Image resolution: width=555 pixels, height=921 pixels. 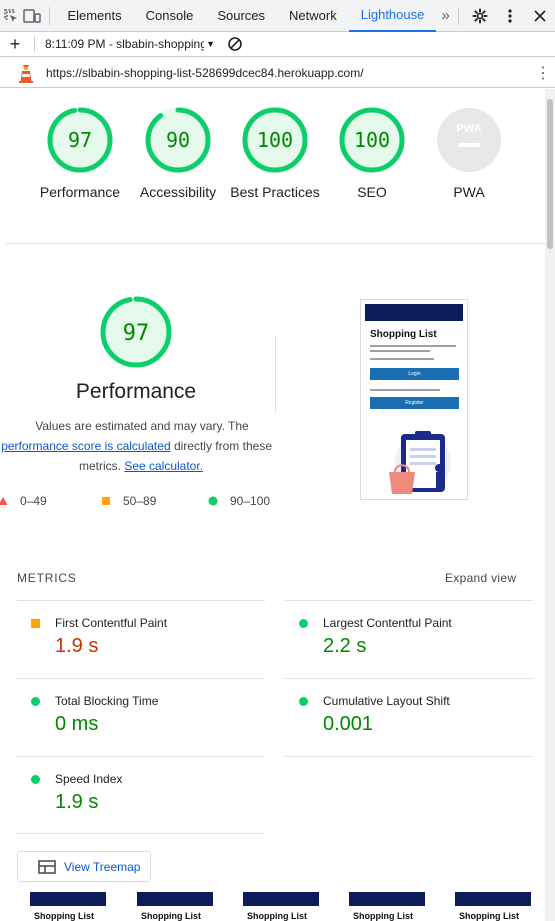 I want to click on view-treemap-button: View Treemap, so click(x=84, y=866).